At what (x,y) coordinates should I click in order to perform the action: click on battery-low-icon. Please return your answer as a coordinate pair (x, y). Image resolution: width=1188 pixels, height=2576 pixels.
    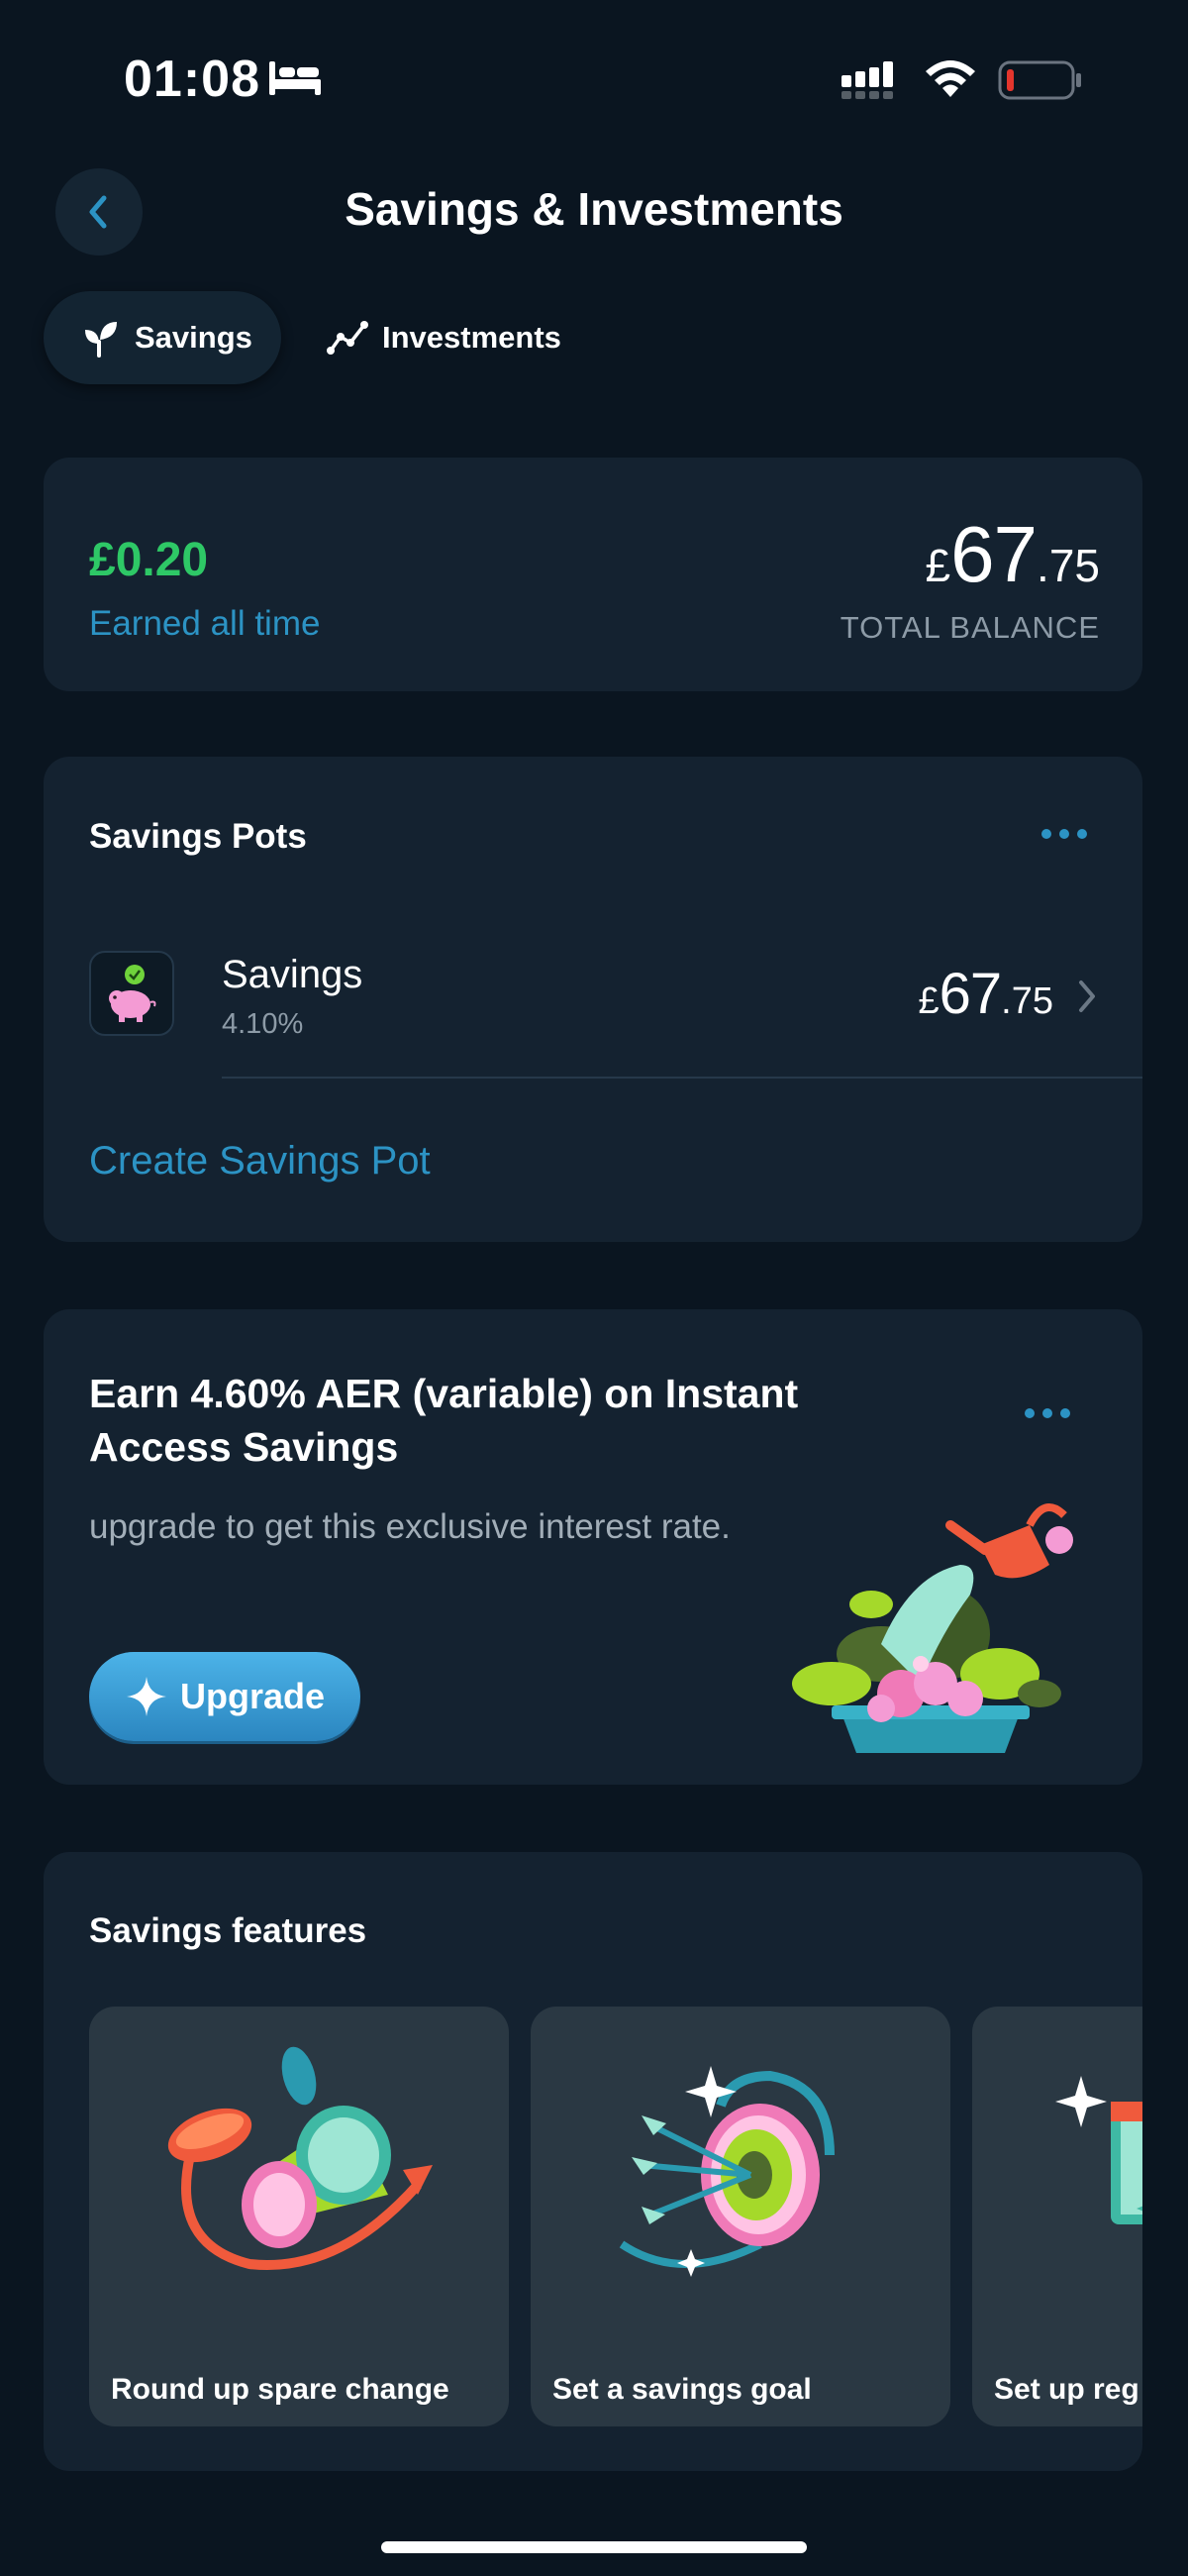
    Looking at the image, I should click on (1039, 80).